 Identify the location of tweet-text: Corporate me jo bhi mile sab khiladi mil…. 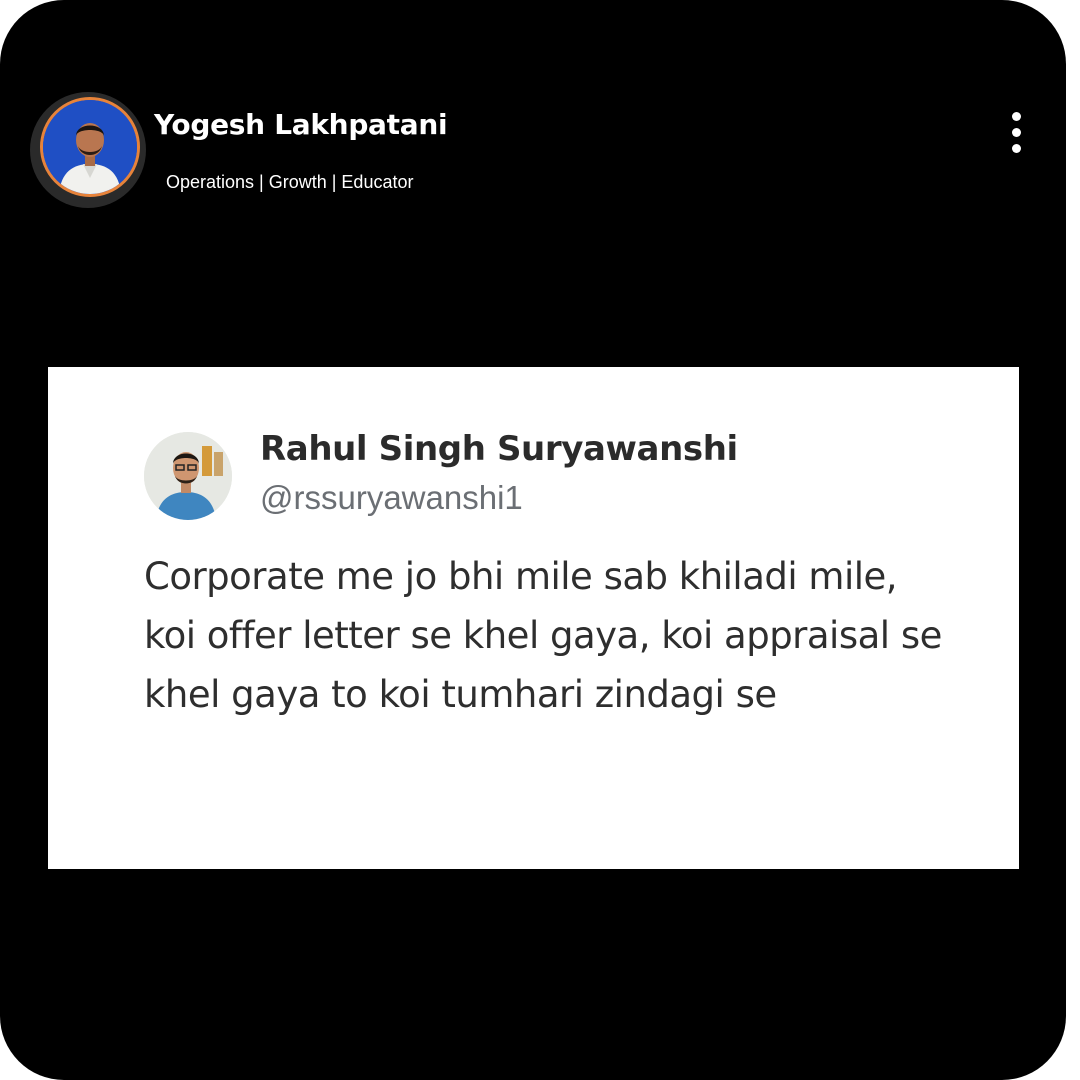
(543, 635).